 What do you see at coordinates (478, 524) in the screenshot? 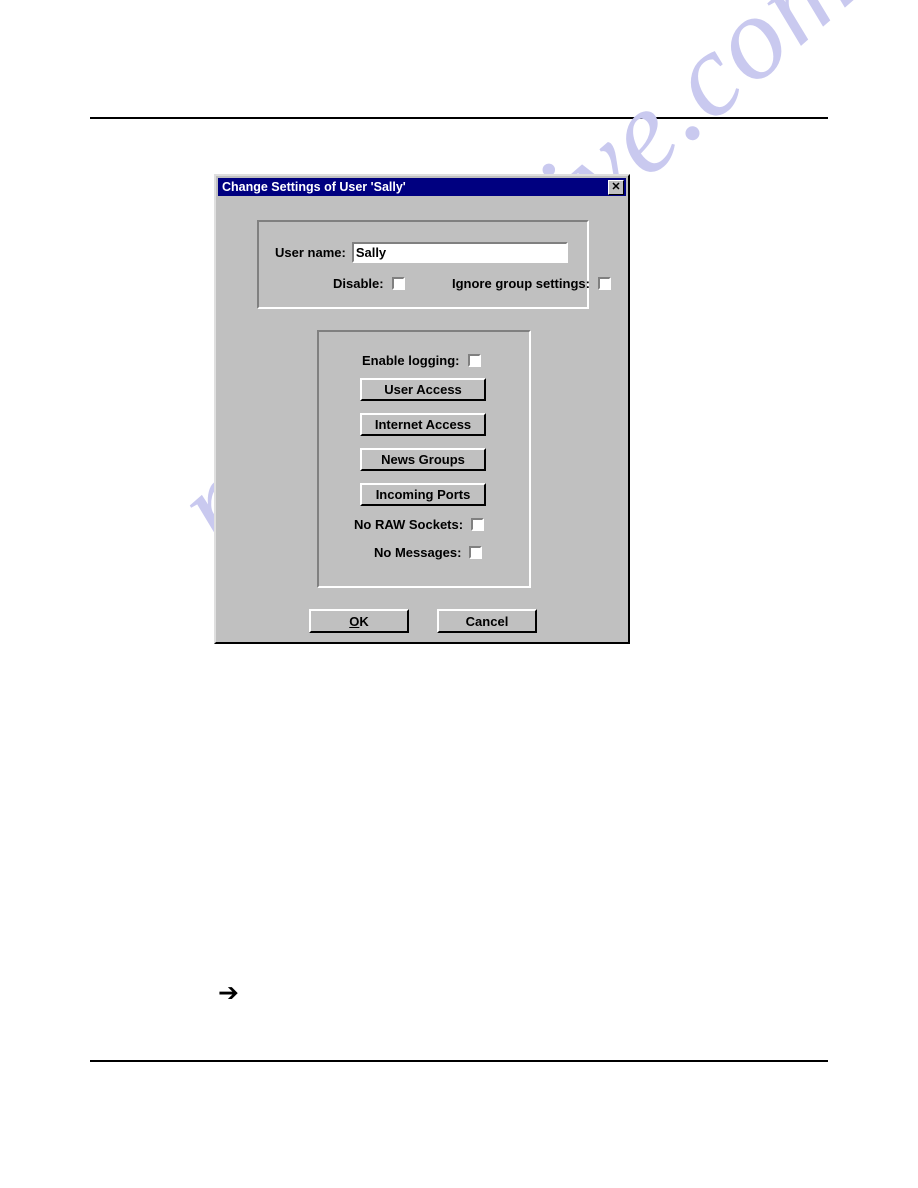
I see `no-raw-sockets-checkbox` at bounding box center [478, 524].